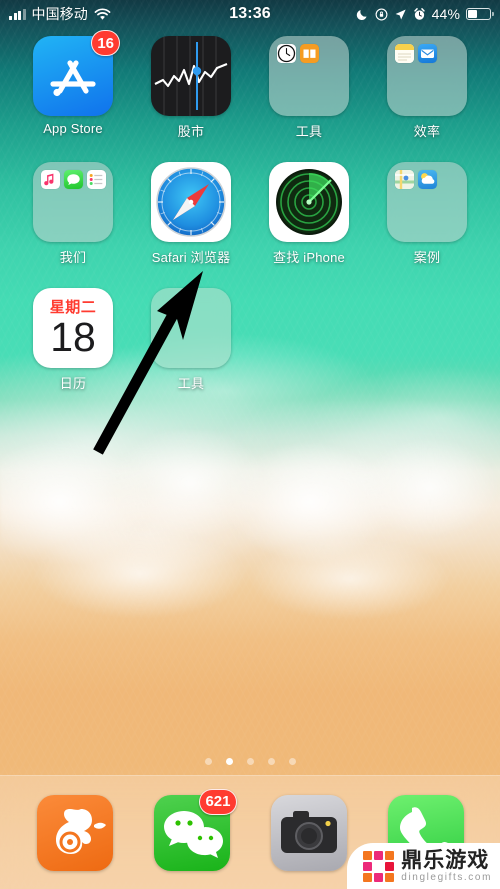 The height and width of the screenshot is (889, 500). Describe the element at coordinates (50, 179) in the screenshot. I see `music-icon` at that location.